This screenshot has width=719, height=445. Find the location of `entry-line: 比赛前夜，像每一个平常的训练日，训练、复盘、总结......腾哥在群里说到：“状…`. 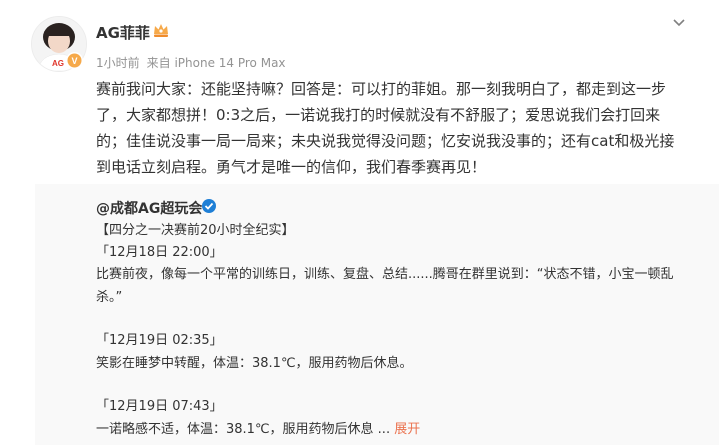

entry-line: 比赛前夜，像每一个平常的训练日，训练、复盘、总结......腾哥在群里说到：“状… is located at coordinates (385, 274).